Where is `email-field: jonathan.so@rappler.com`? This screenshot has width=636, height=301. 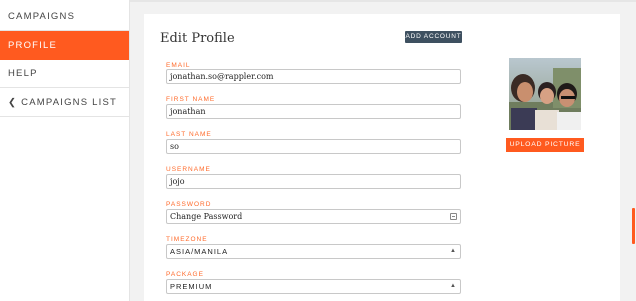 email-field: jonathan.so@rappler.com is located at coordinates (313, 76).